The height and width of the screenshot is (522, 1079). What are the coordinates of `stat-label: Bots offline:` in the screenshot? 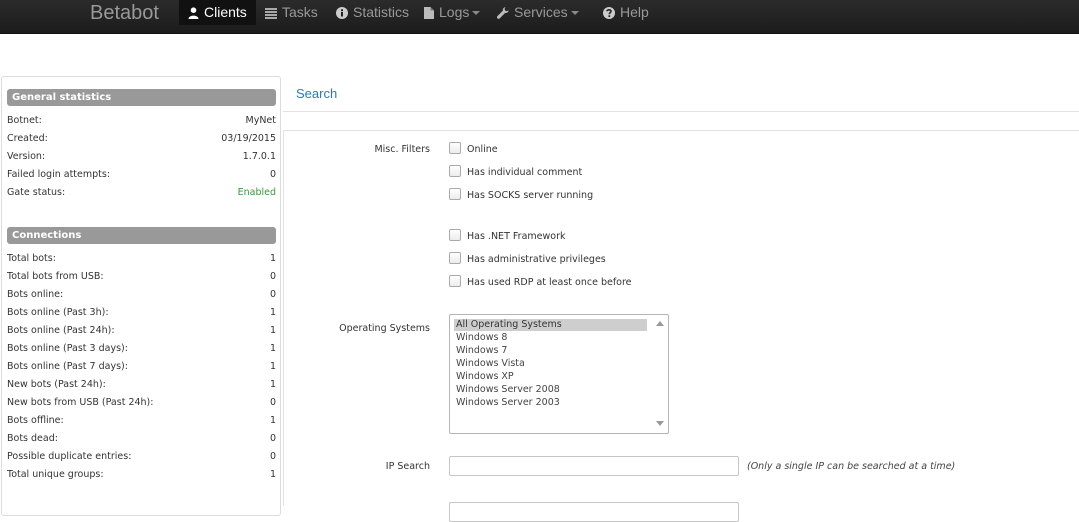 It's located at (35, 420).